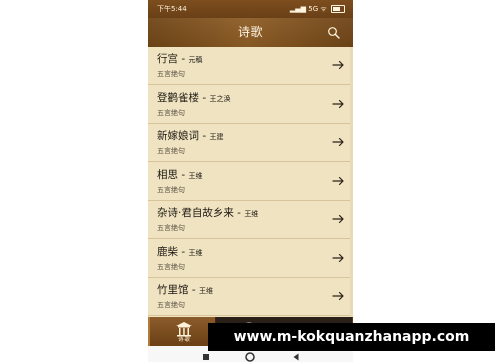 The width and height of the screenshot is (500, 362). Describe the element at coordinates (299, 9) in the screenshot. I see `signal-icon: ▂▄▆` at that location.